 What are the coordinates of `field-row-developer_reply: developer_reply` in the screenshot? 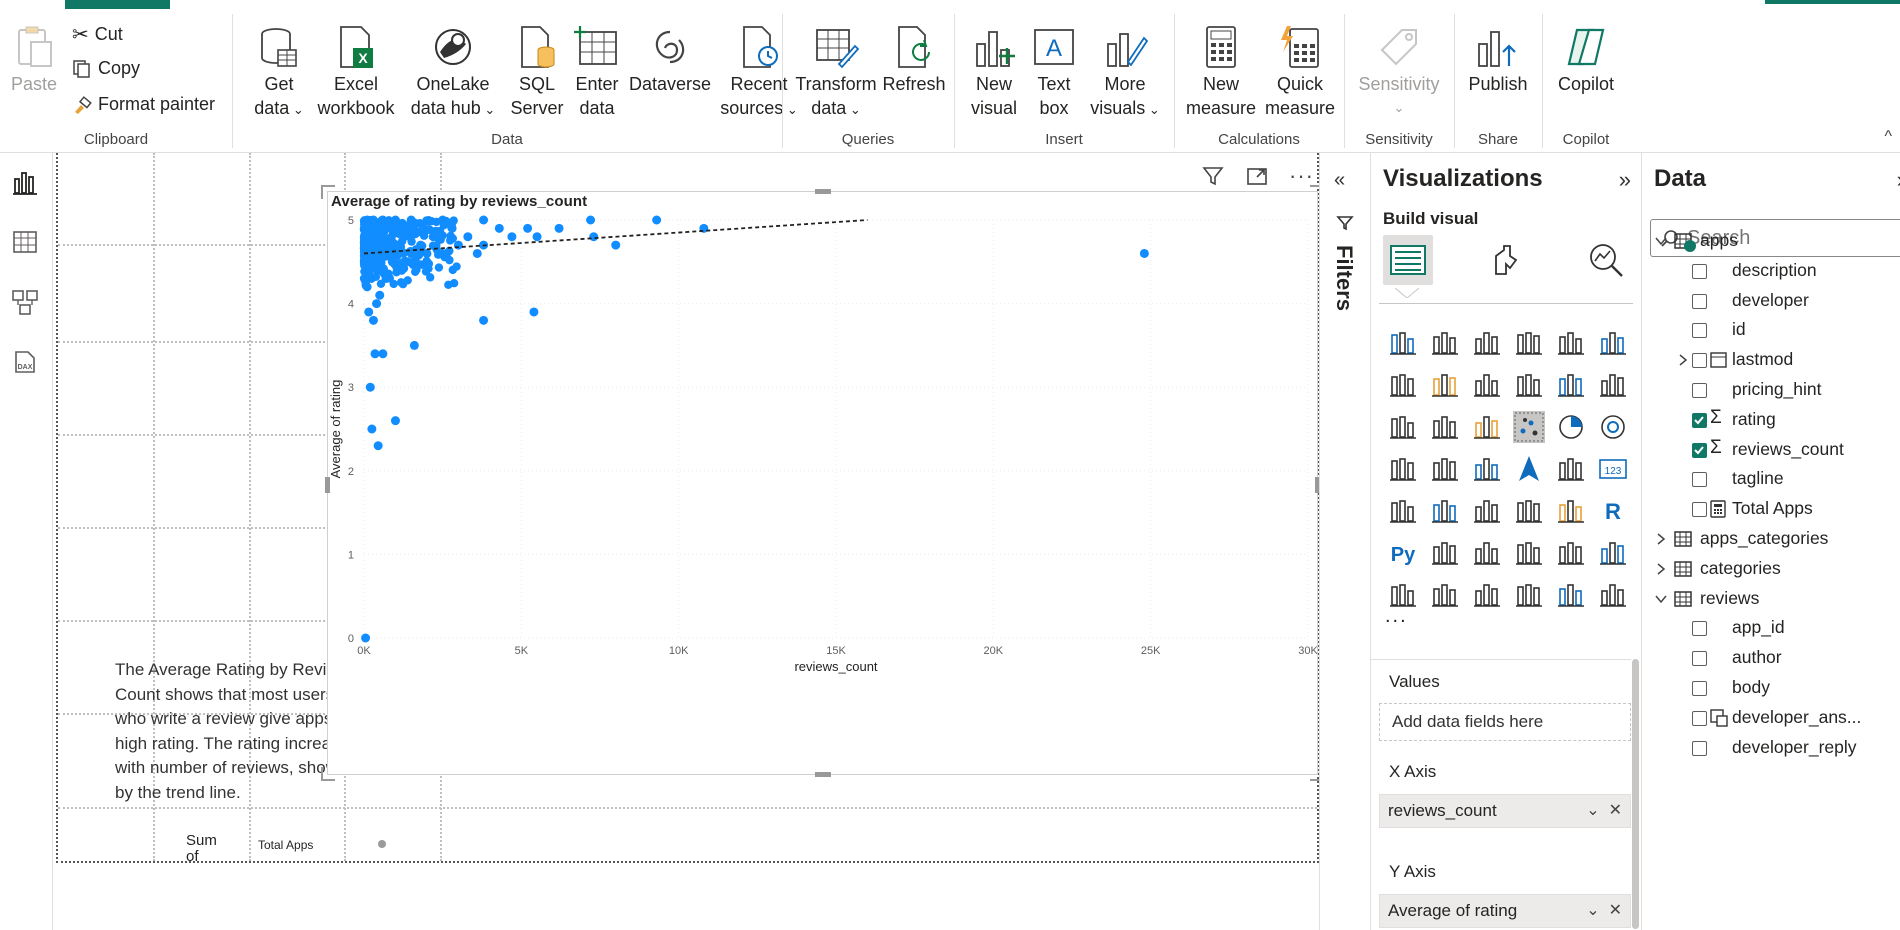 It's located at (1771, 748).